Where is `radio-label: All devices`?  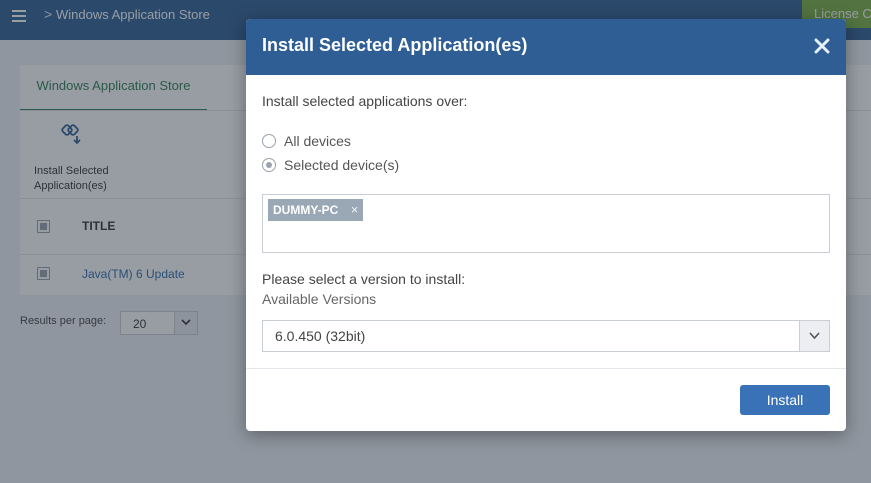
radio-label: All devices is located at coordinates (317, 141).